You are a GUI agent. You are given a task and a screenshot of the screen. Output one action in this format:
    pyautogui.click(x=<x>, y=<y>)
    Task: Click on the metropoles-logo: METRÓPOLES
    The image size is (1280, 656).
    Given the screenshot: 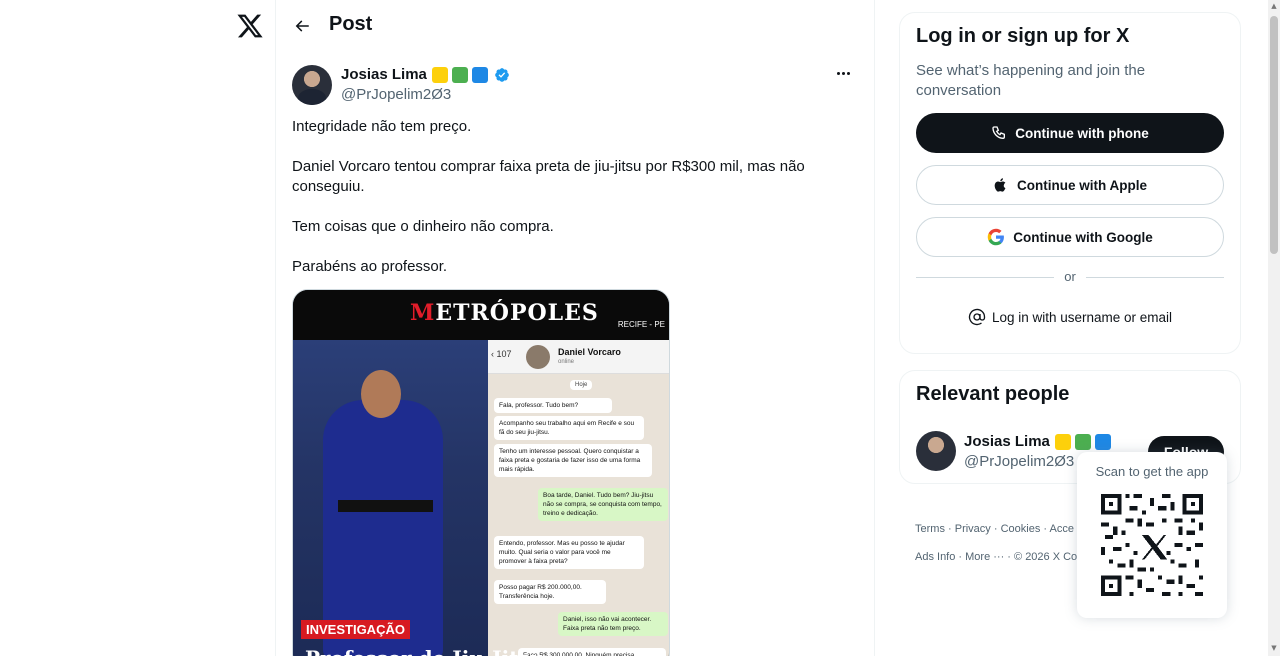 What is the action you would take?
    pyautogui.click(x=504, y=313)
    